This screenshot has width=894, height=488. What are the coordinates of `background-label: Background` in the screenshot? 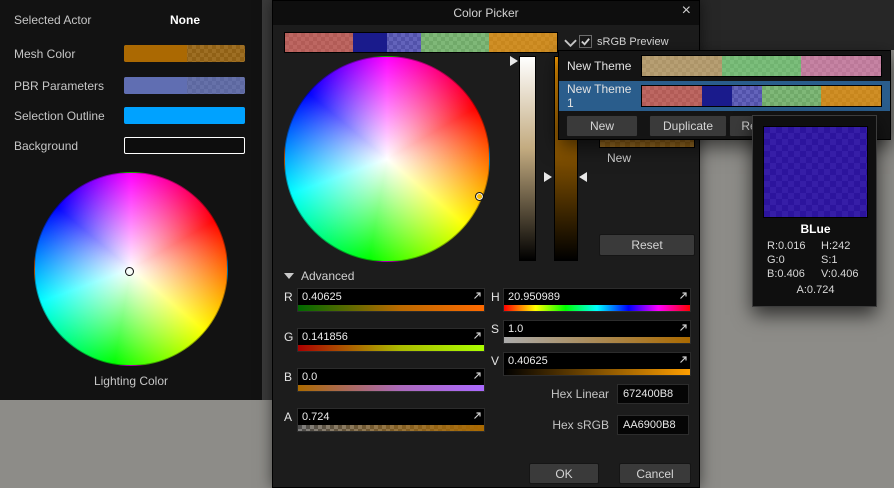 It's located at (46, 146).